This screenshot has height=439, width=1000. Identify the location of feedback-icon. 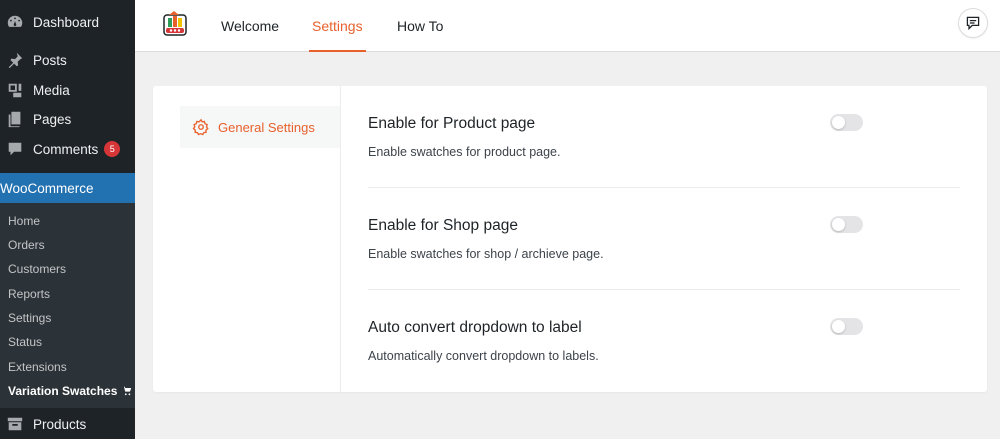
(973, 23).